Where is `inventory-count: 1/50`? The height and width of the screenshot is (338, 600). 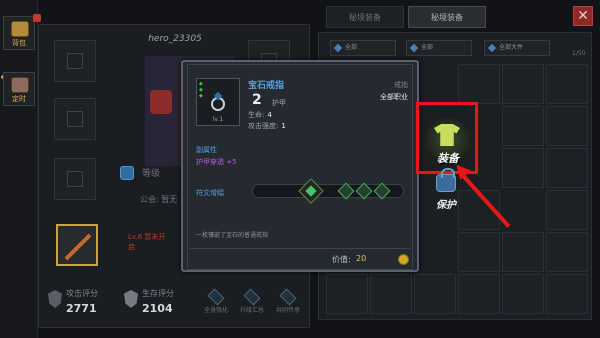
inventory-count: 1/50 is located at coordinates (579, 53).